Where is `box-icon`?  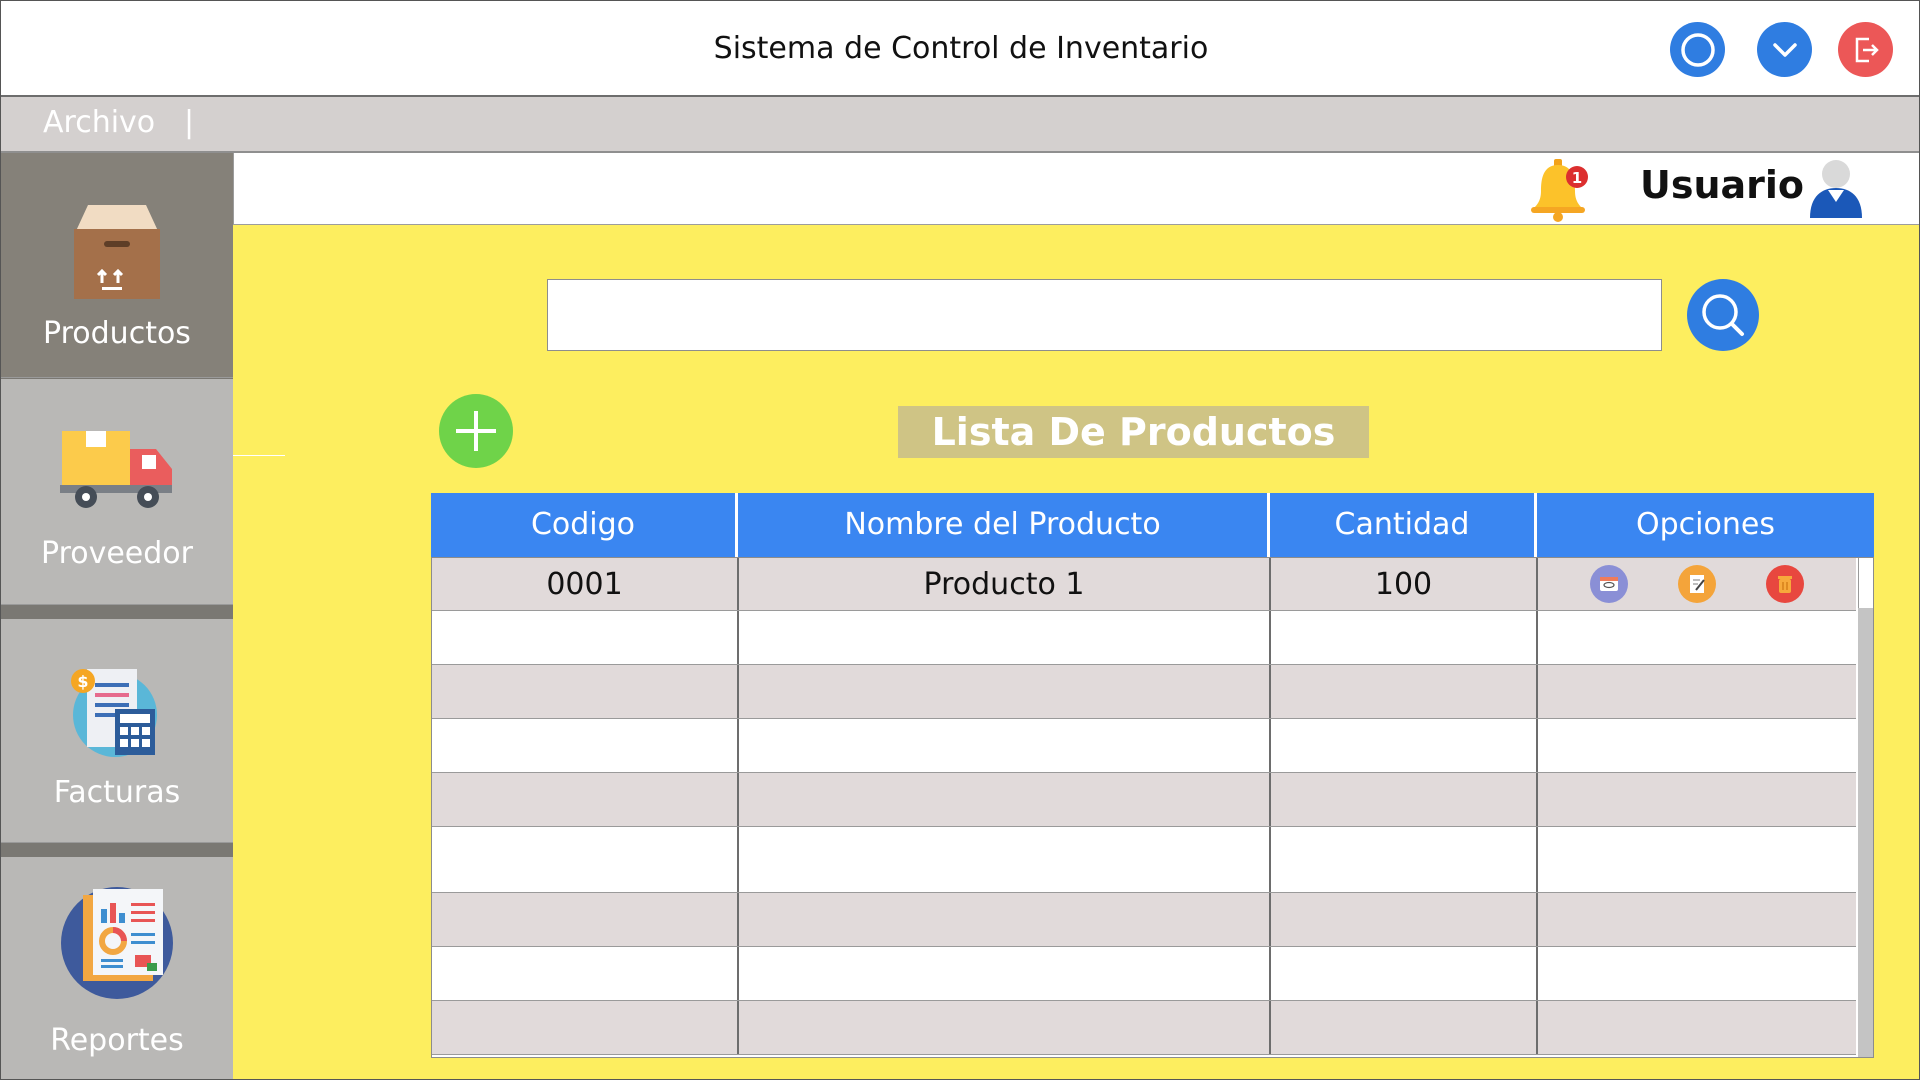 box-icon is located at coordinates (117, 252).